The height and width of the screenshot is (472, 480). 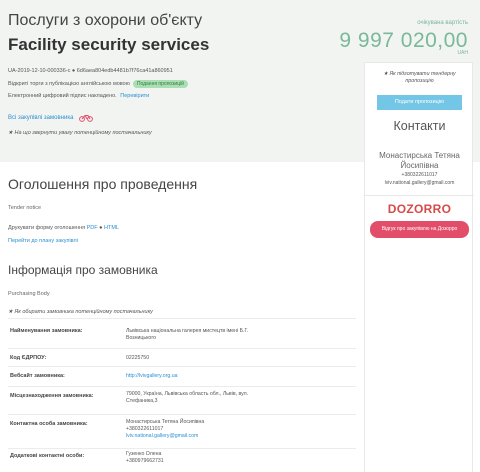 What do you see at coordinates (86, 118) in the screenshot?
I see `bicycle-icon` at bounding box center [86, 118].